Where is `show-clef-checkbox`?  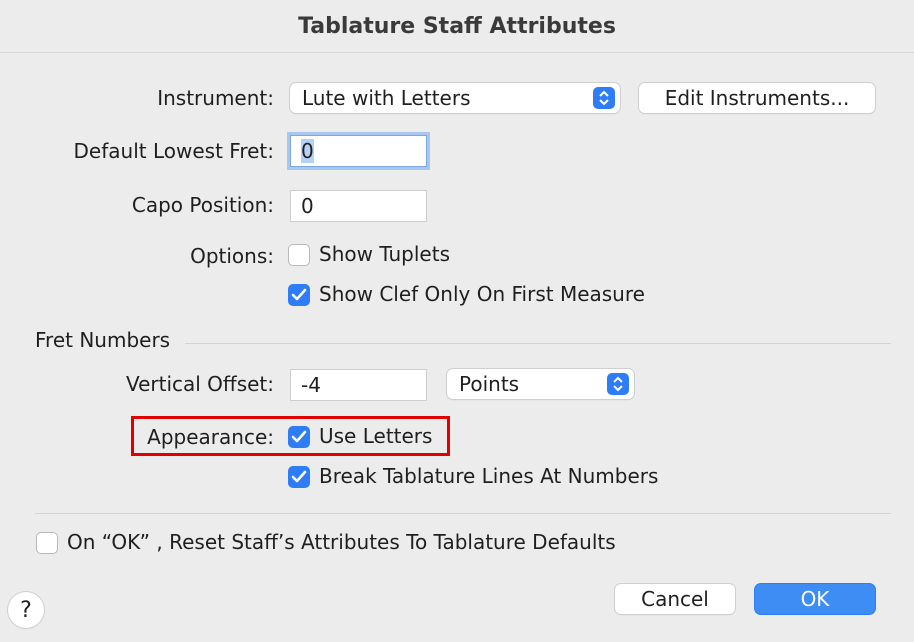
show-clef-checkbox is located at coordinates (299, 295).